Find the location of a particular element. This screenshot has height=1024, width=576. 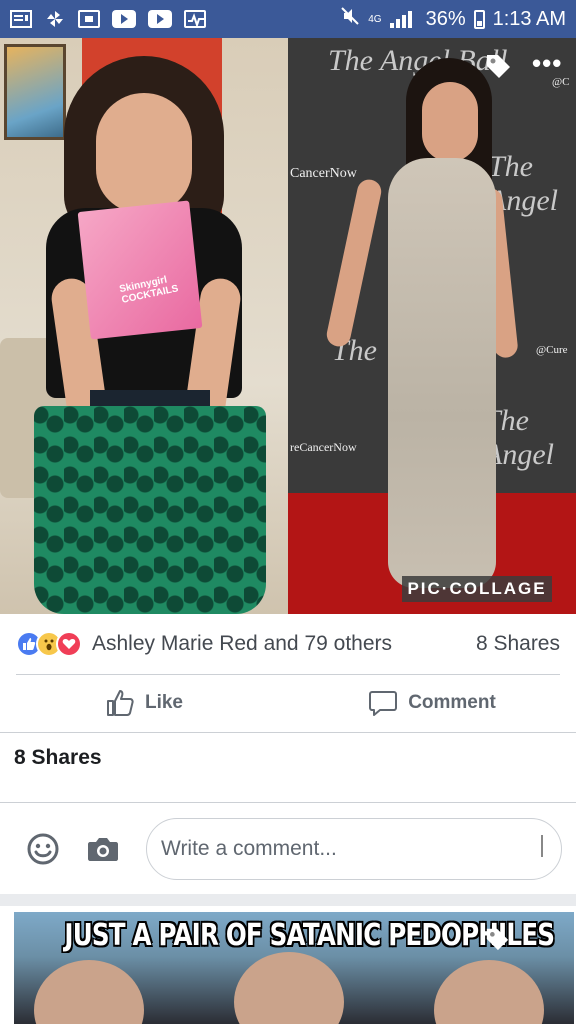

backdrop-script: The Angel is located at coordinates (519, 437).